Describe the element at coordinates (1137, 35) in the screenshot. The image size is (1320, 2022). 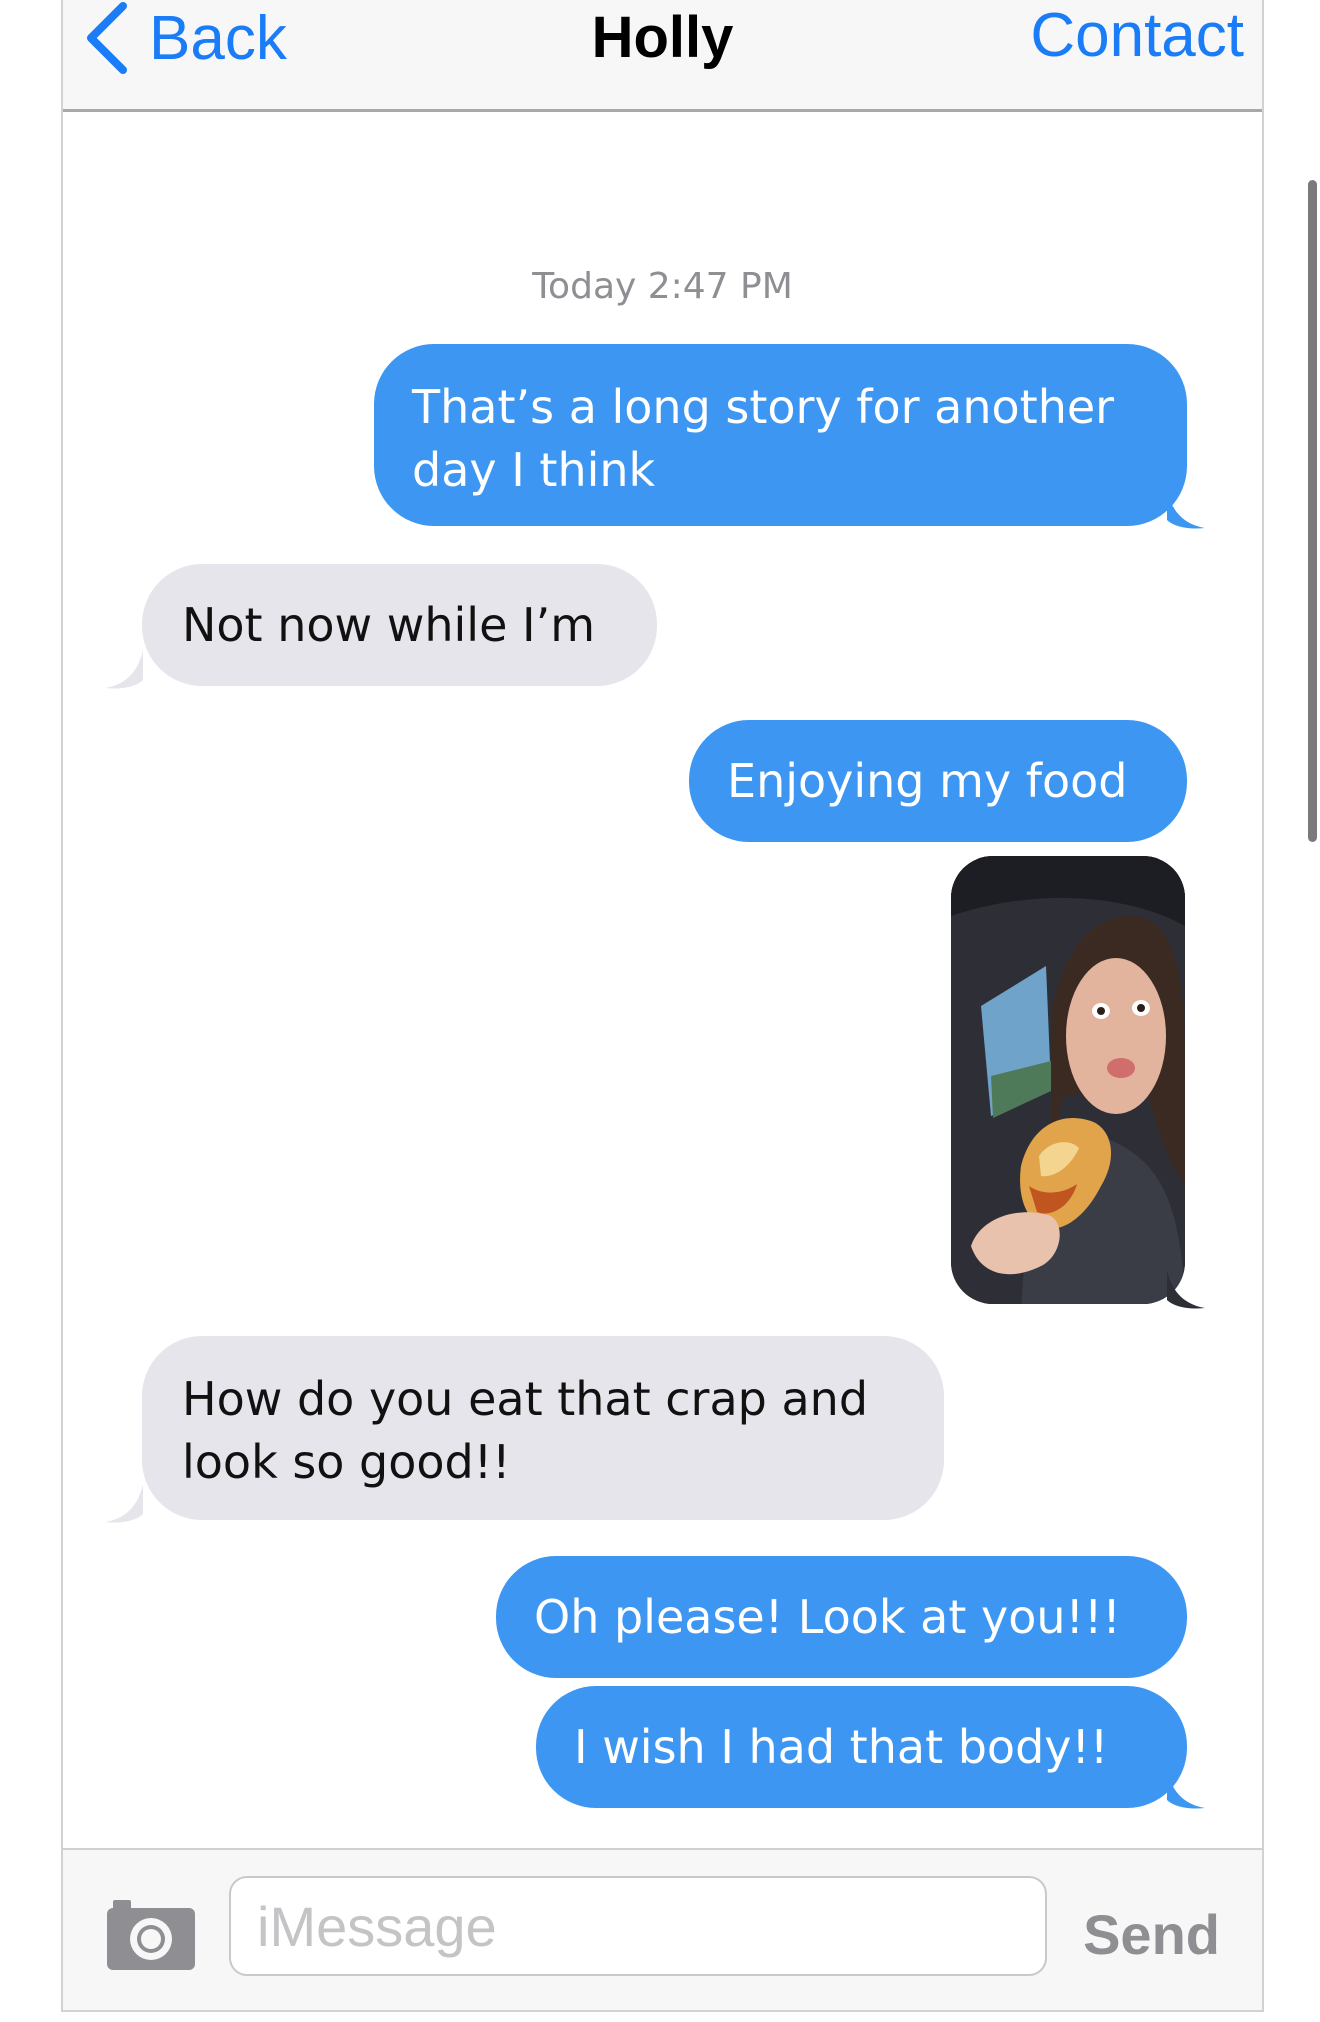
I see `contact-button: Contact` at that location.